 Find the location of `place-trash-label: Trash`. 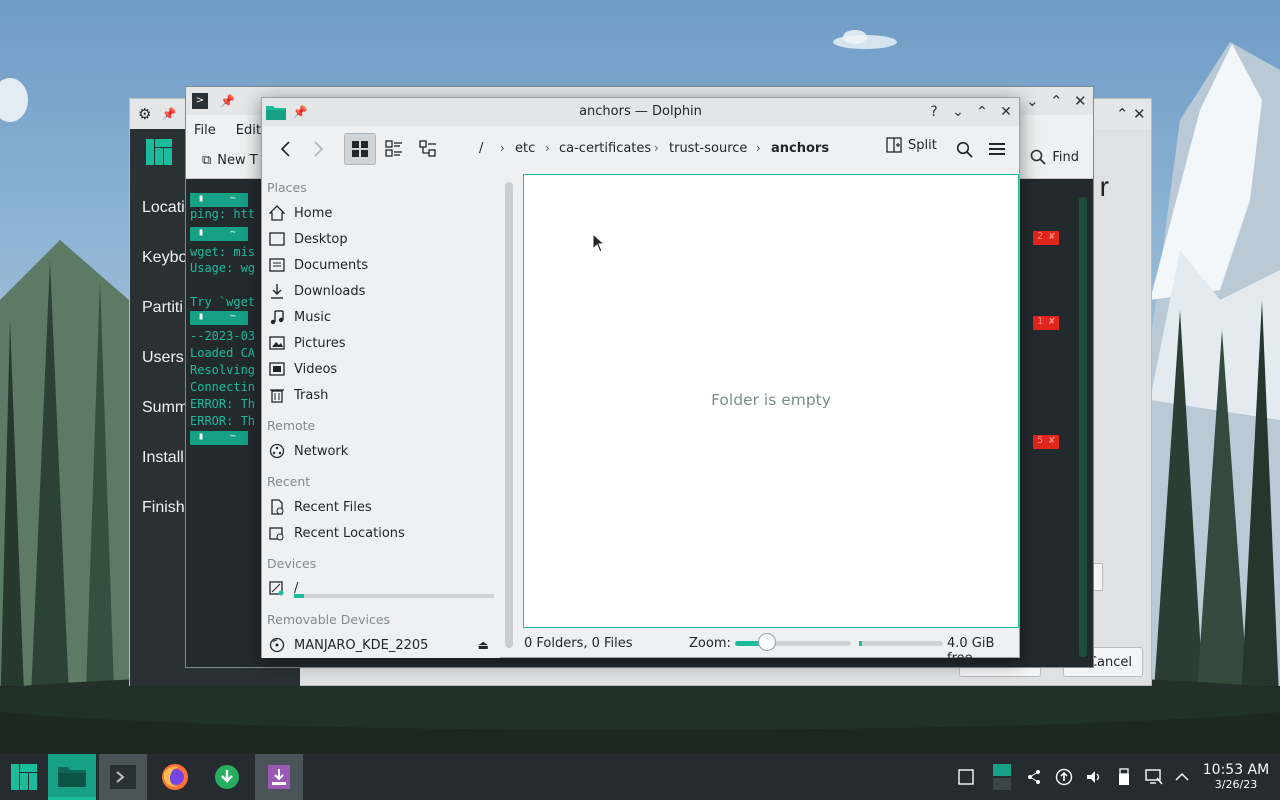

place-trash-label: Trash is located at coordinates (311, 395).